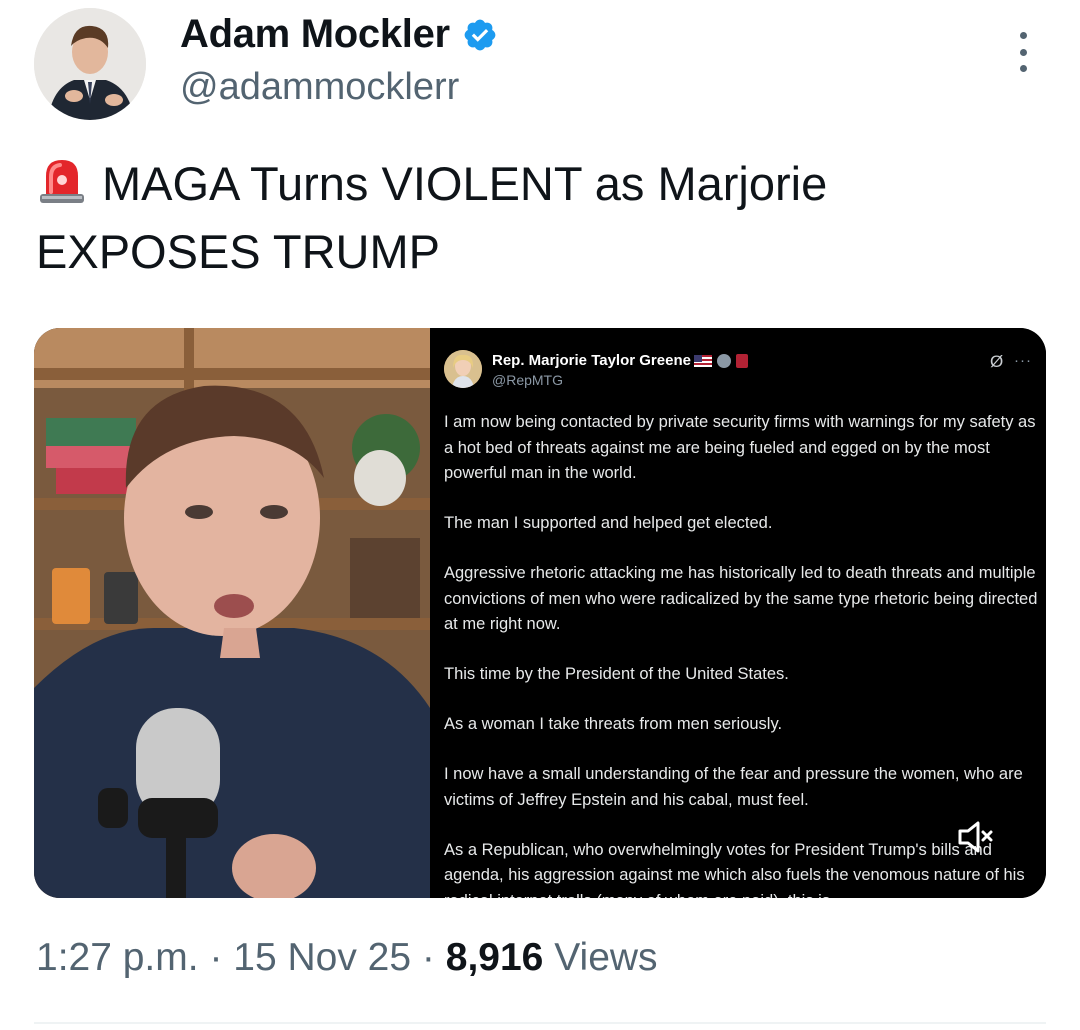 Image resolution: width=1080 pixels, height=1030 pixels. Describe the element at coordinates (997, 361) in the screenshot. I see `grok-icon: Ø` at that location.